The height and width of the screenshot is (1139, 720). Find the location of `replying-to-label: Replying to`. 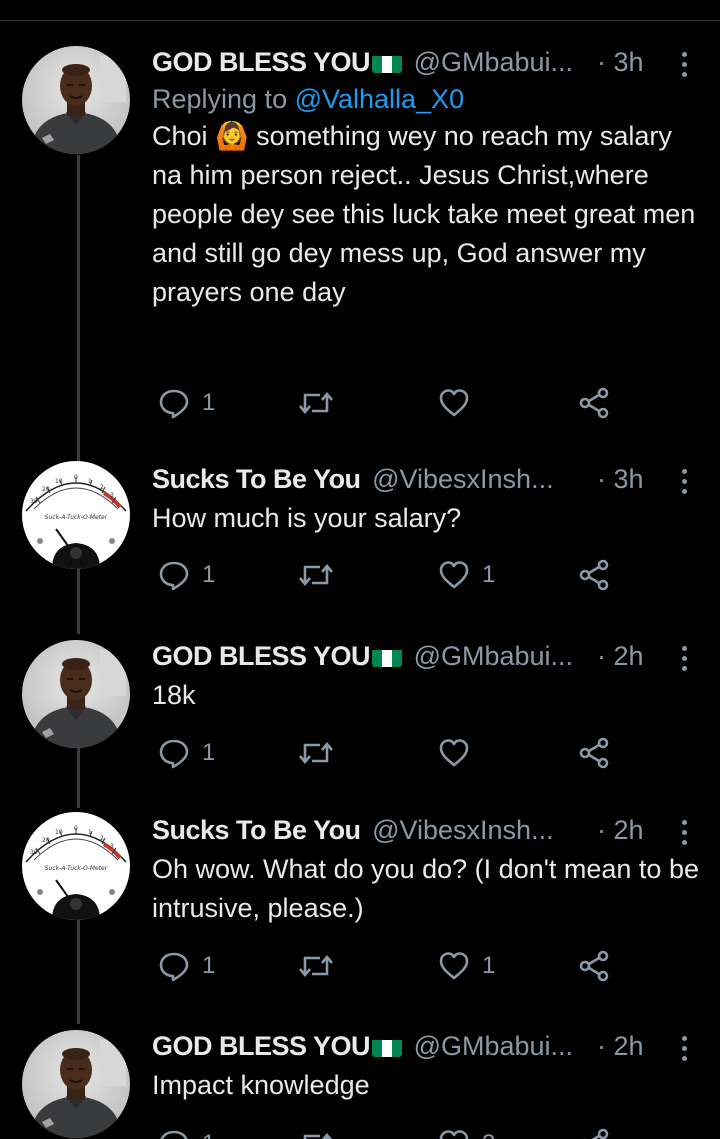

replying-to-label: Replying to is located at coordinates (223, 99).